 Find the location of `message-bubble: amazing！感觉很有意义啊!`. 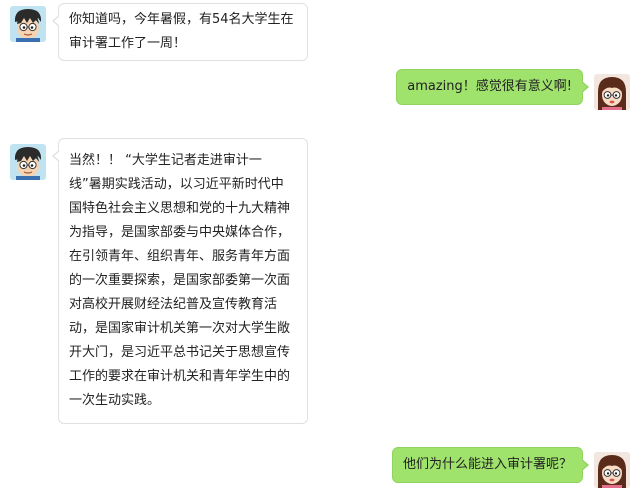

message-bubble: amazing！感觉很有意义啊! is located at coordinates (492, 87).